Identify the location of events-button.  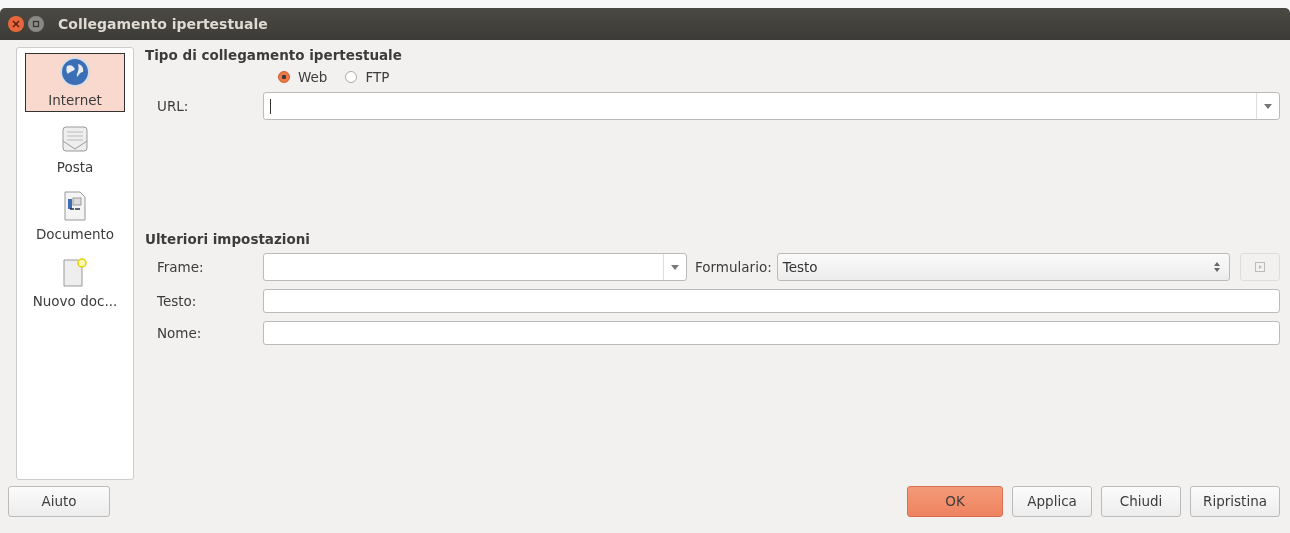
(1260, 267).